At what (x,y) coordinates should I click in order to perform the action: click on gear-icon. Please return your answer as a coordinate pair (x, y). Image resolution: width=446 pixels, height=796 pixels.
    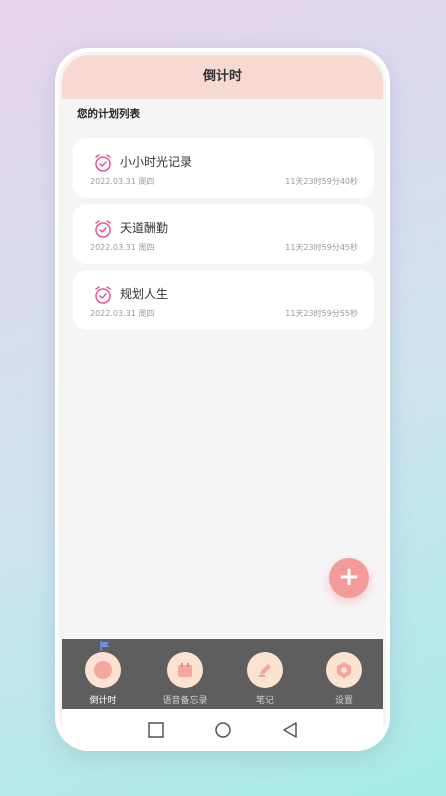
    Looking at the image, I should click on (344, 670).